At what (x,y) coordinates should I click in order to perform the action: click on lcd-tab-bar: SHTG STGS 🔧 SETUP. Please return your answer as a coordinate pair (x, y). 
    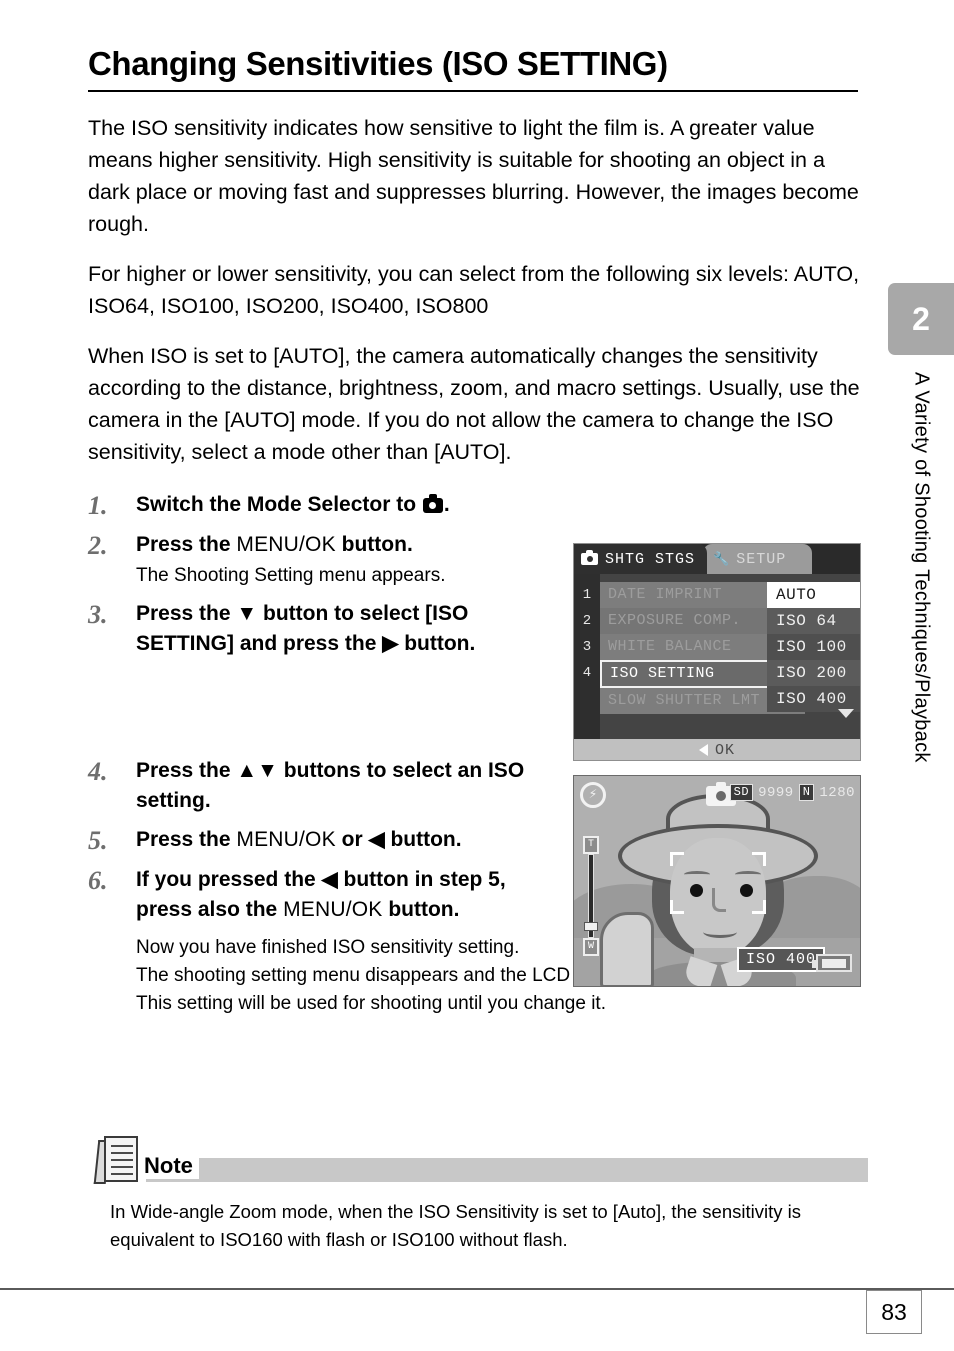
    Looking at the image, I should click on (717, 559).